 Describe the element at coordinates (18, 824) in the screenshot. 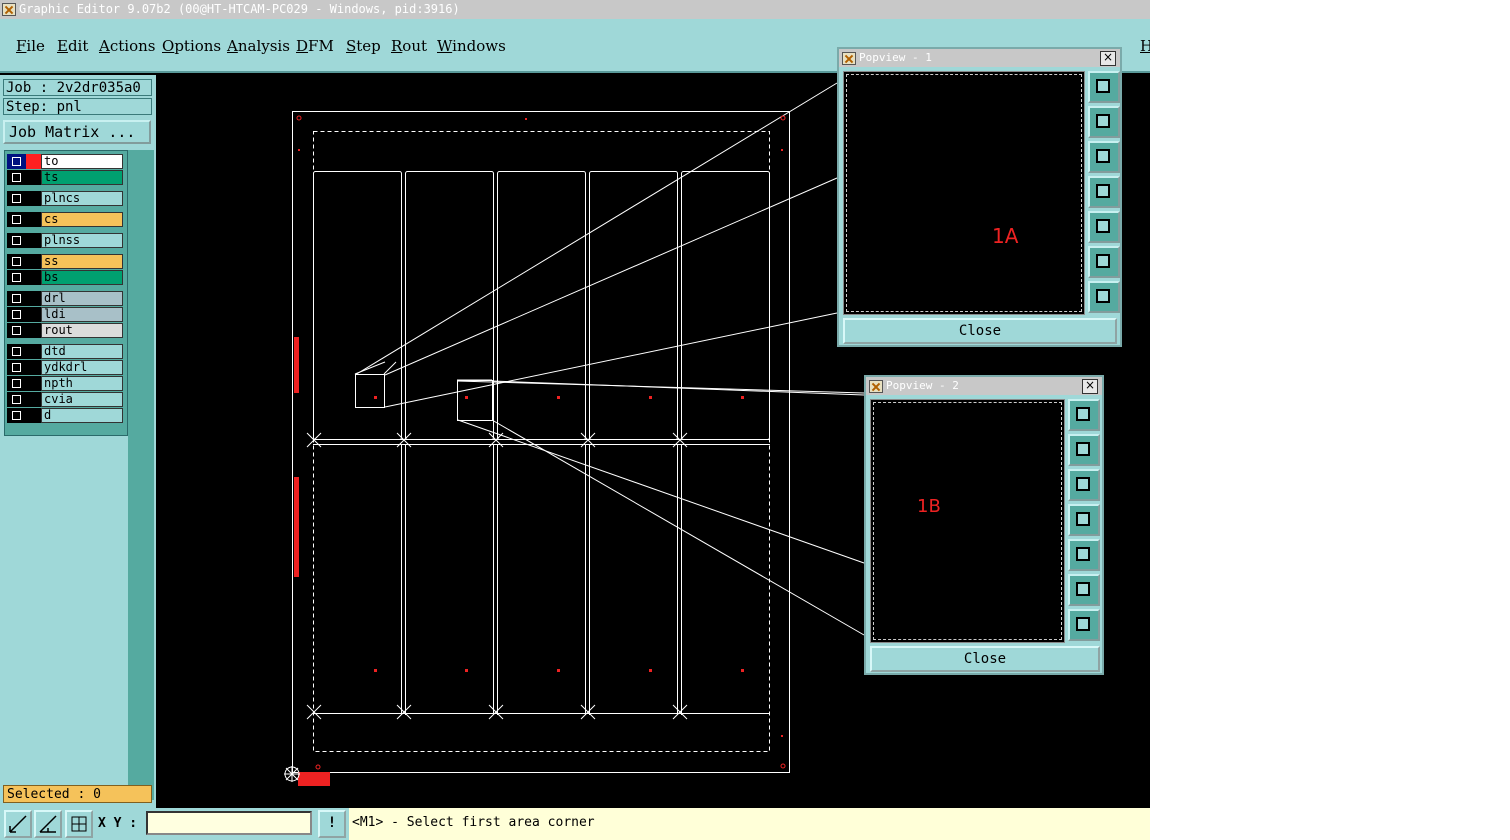

I see `snap-mode-icon` at that location.